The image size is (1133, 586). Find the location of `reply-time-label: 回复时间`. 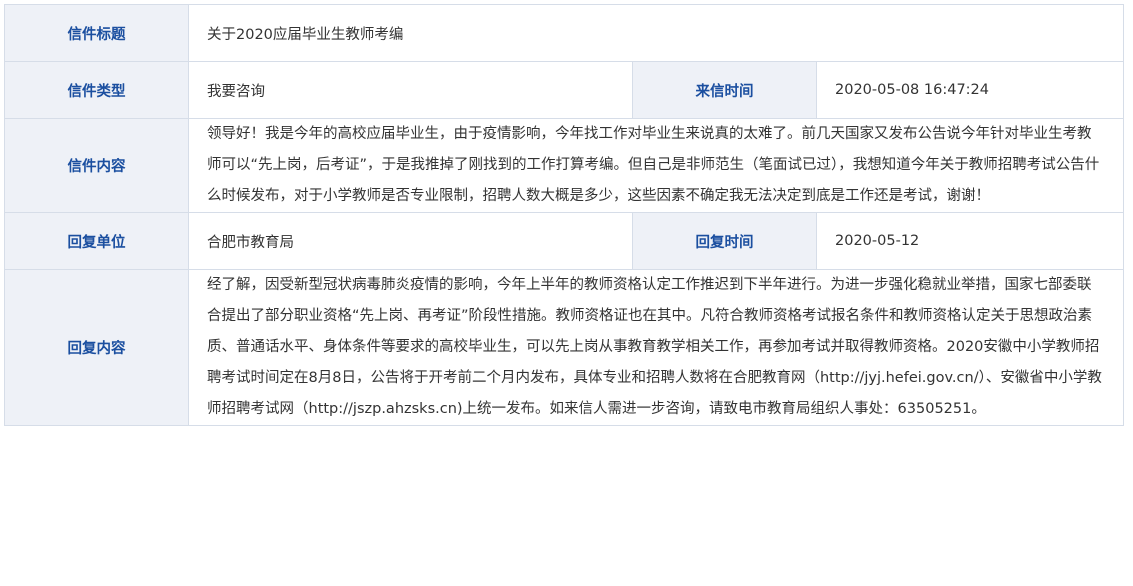

reply-time-label: 回复时间 is located at coordinates (724, 241).